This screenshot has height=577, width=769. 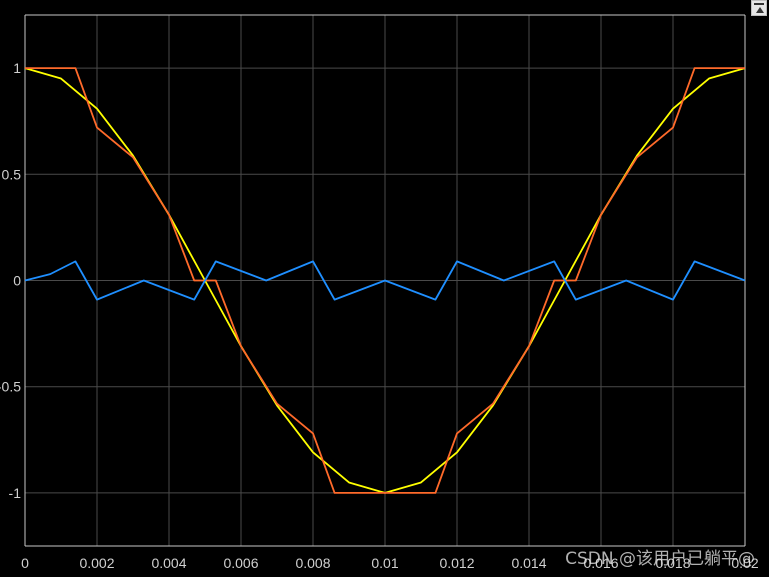 What do you see at coordinates (17, 281) in the screenshot?
I see `y-tick-label: 0` at bounding box center [17, 281].